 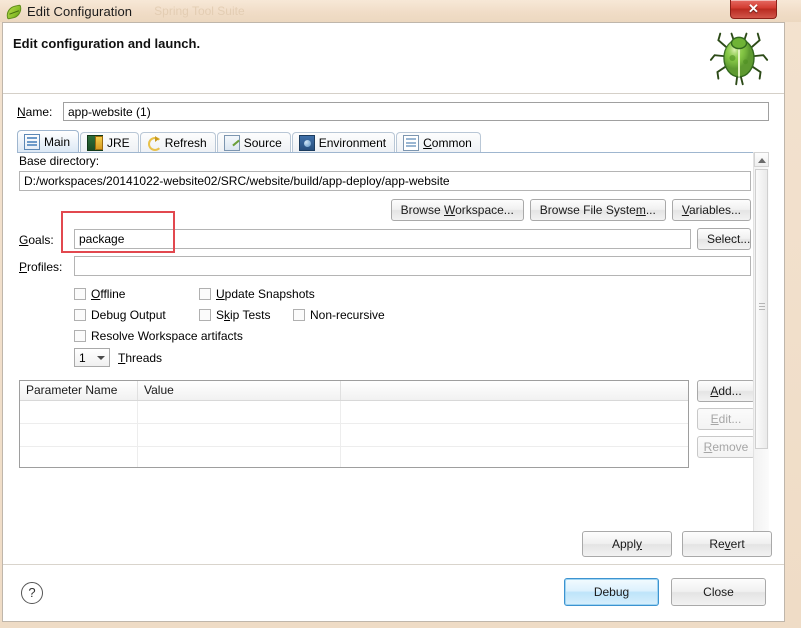 I want to click on dialog-footer: ? Debug Close, so click(x=393, y=592).